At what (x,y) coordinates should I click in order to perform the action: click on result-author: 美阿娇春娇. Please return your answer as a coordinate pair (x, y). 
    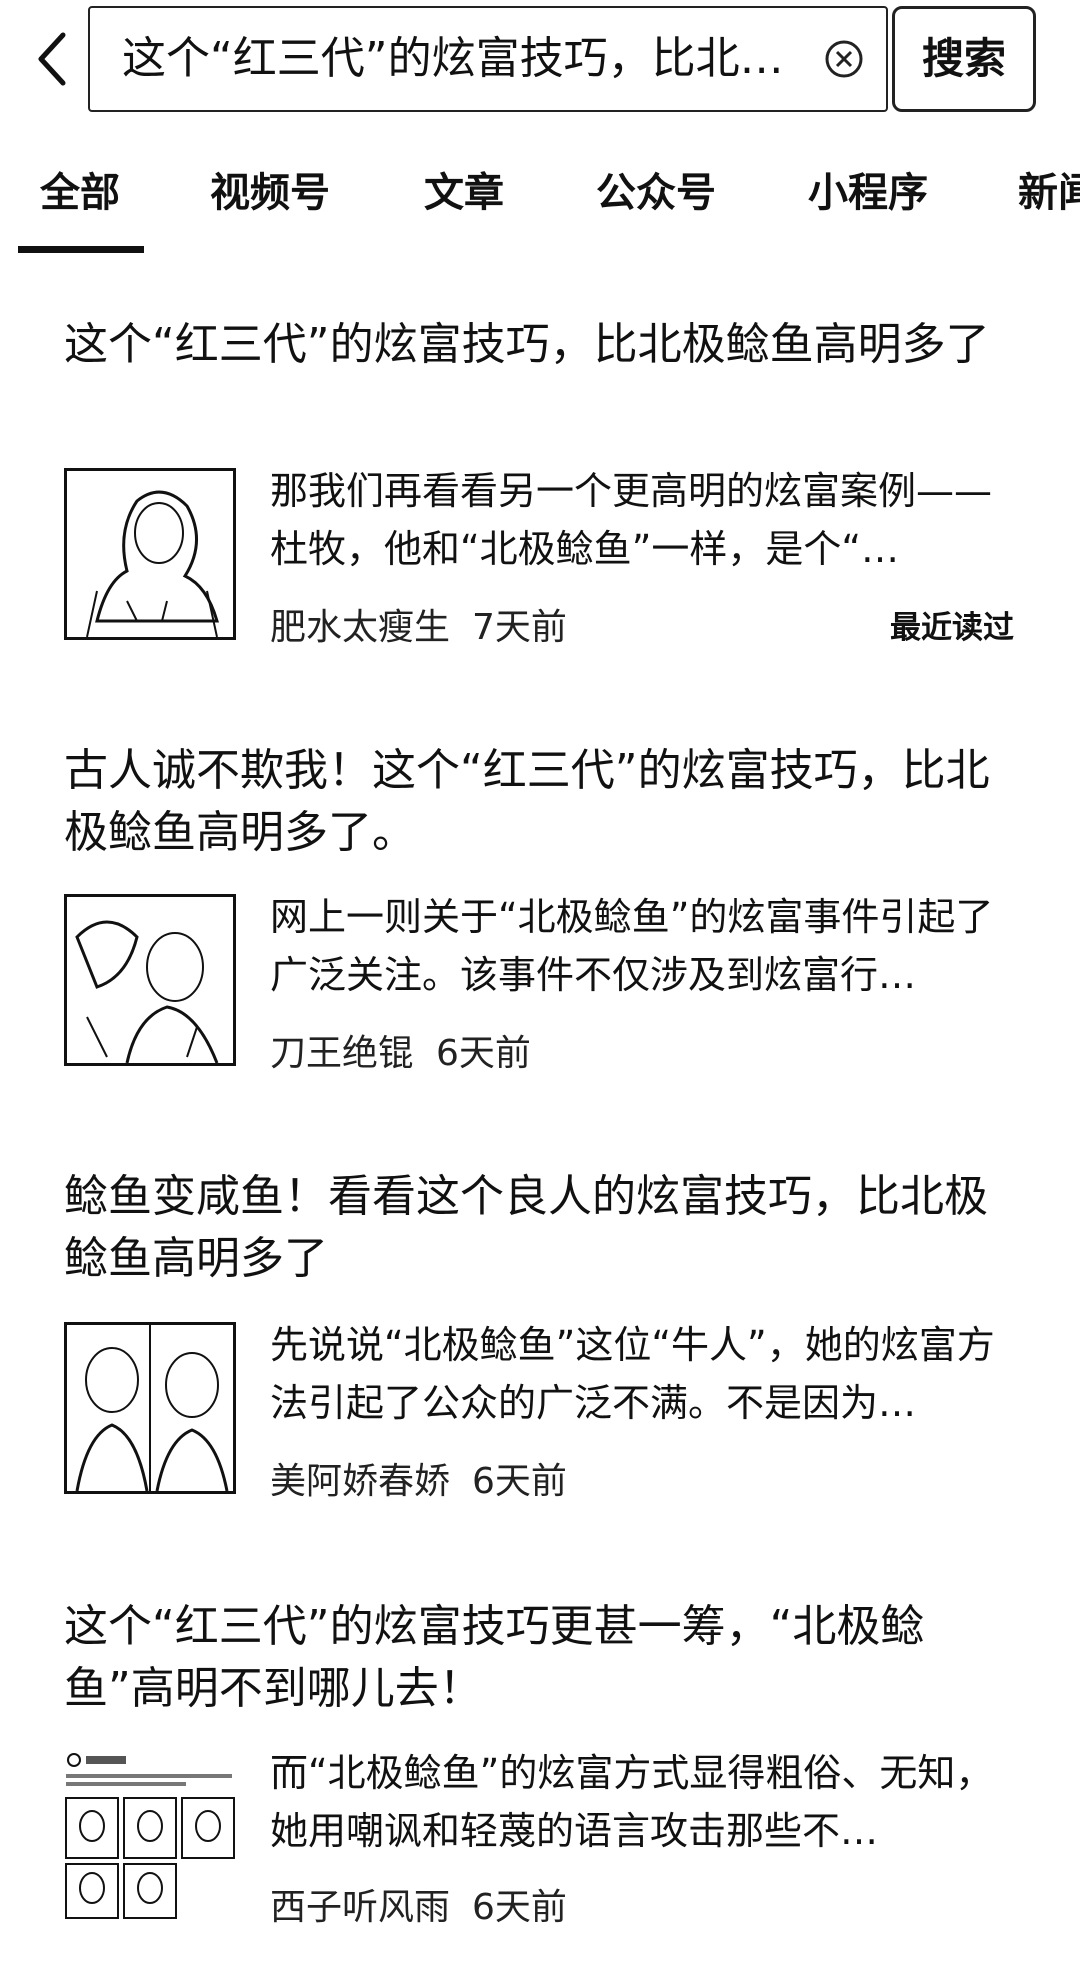
    Looking at the image, I should click on (360, 1481).